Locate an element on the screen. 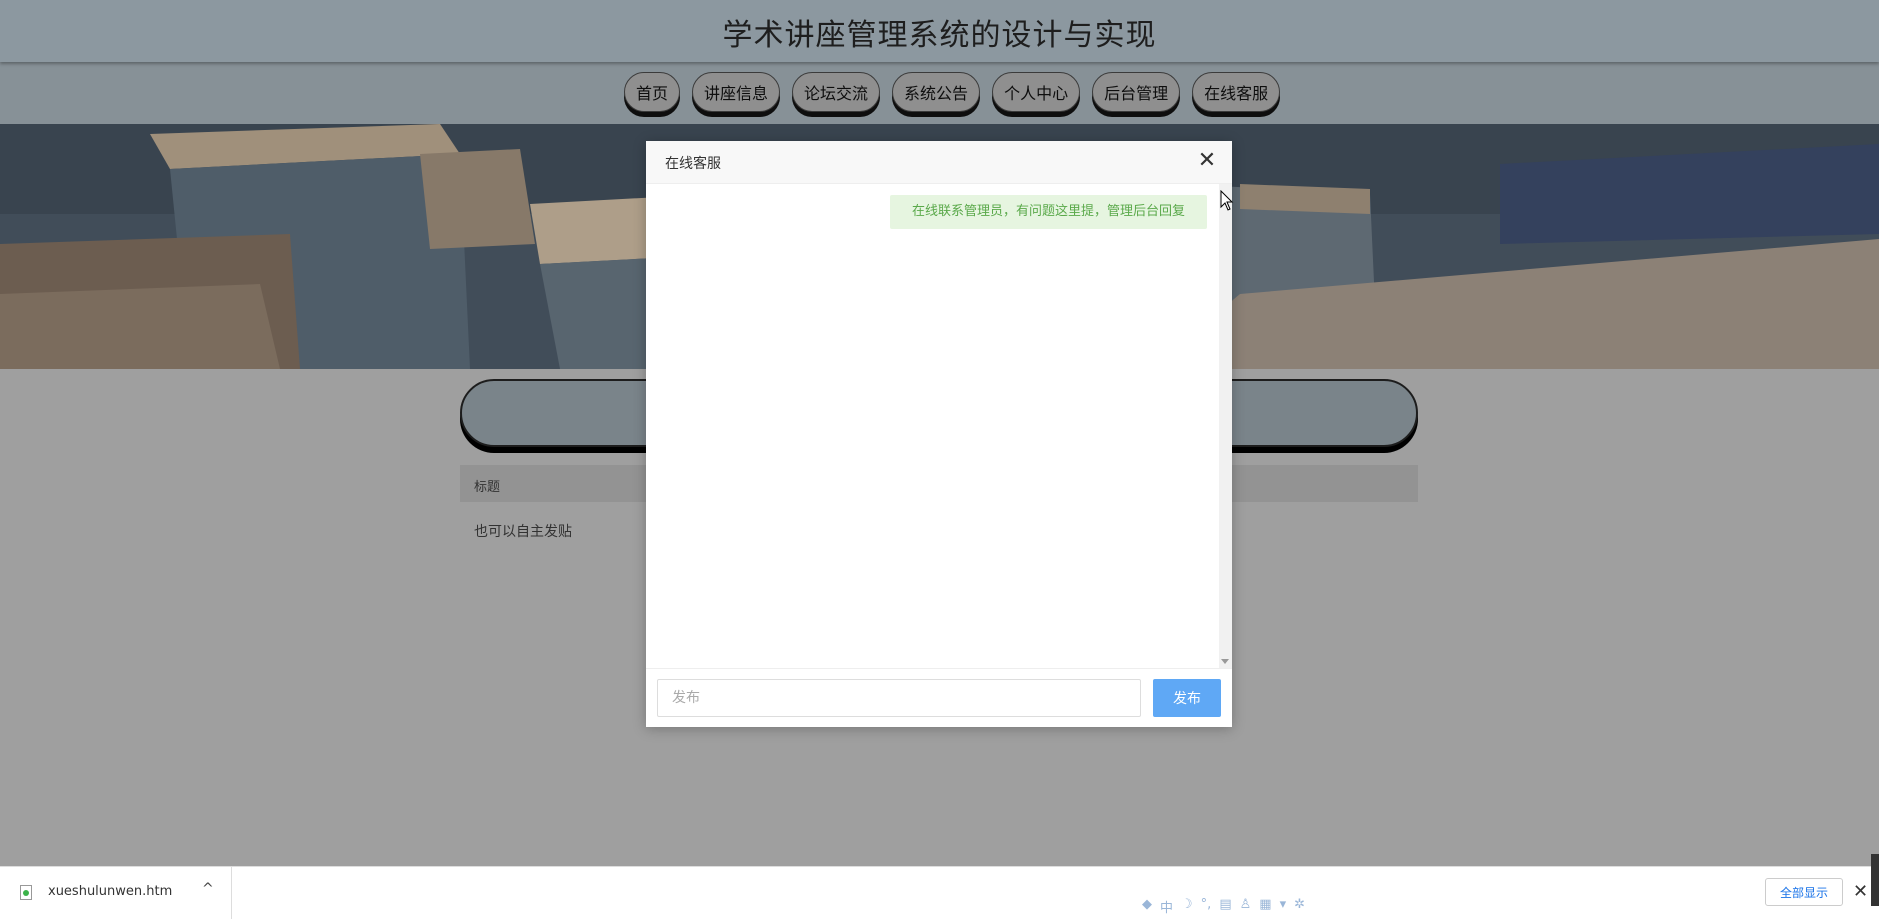  post-button: 发布 is located at coordinates (1187, 698).